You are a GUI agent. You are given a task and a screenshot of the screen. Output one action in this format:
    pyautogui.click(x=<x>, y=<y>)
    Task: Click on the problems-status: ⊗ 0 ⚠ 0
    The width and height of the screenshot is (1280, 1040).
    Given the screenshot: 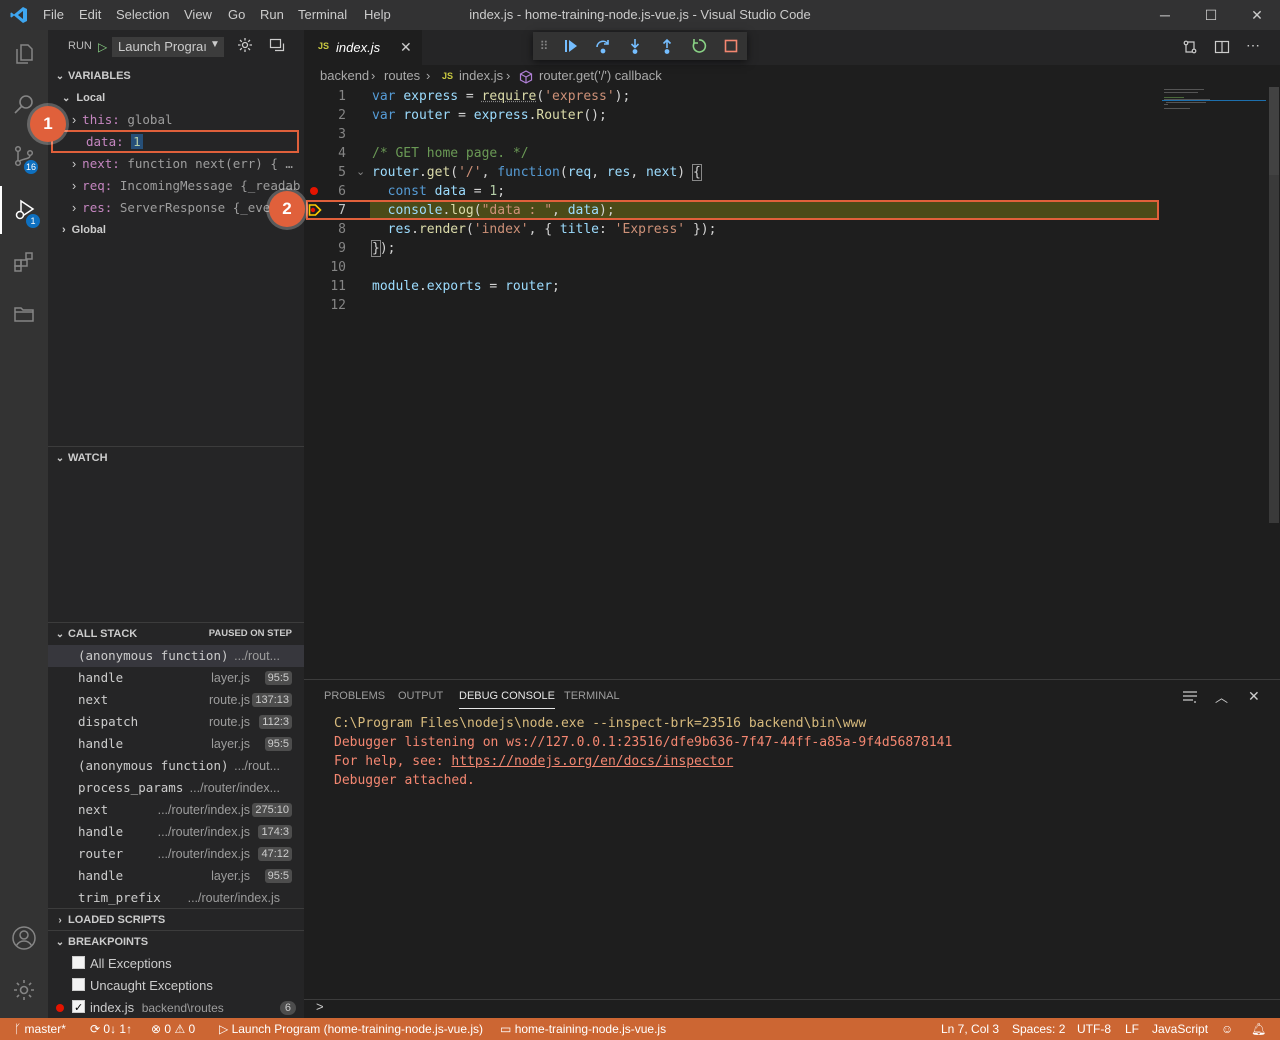 What is the action you would take?
    pyautogui.click(x=173, y=1029)
    